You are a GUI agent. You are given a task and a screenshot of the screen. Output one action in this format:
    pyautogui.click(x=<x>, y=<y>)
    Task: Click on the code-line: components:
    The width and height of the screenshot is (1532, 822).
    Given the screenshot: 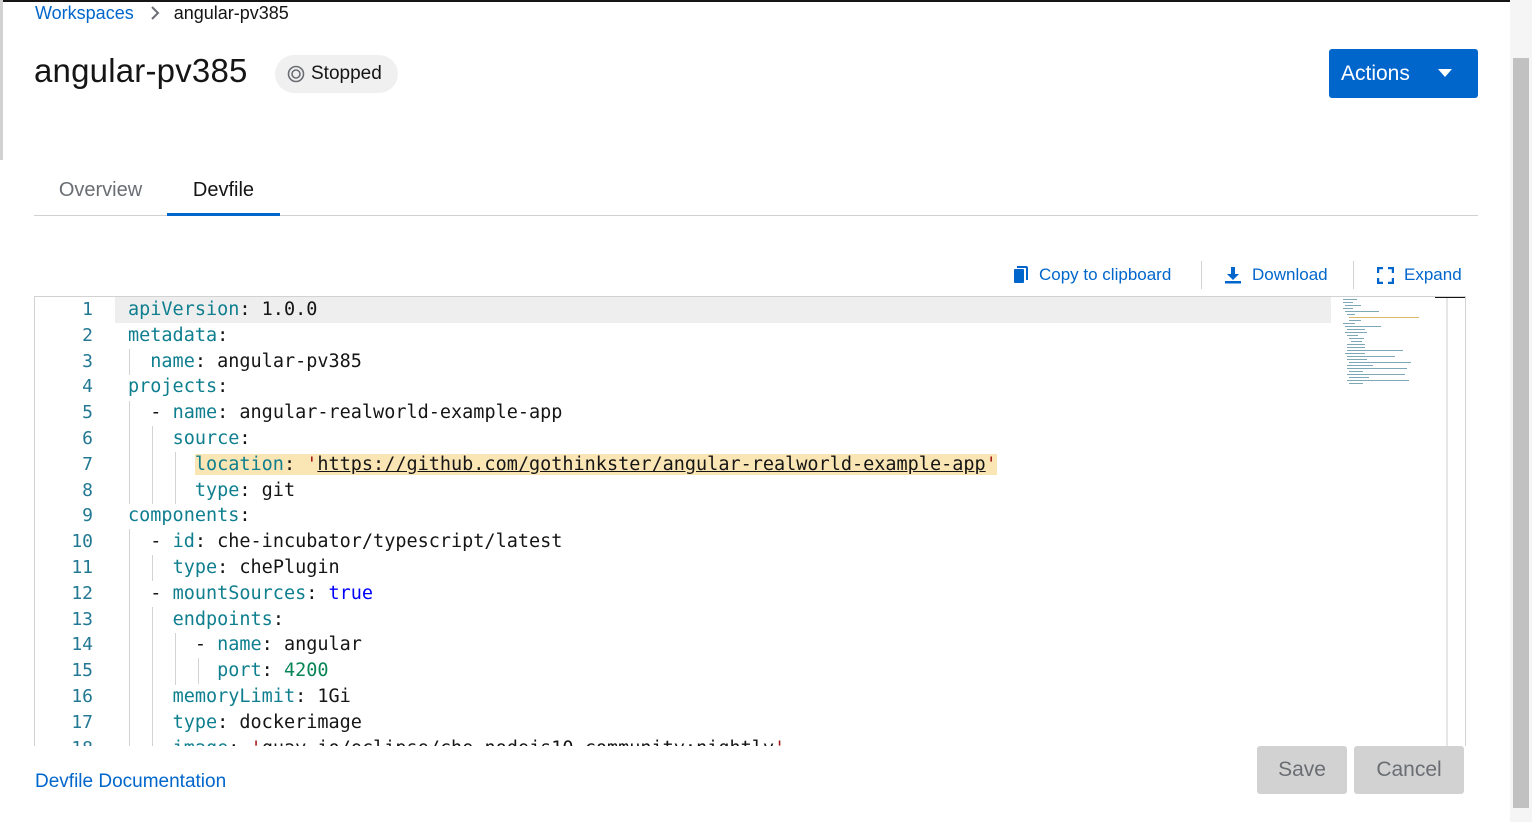 What is the action you would take?
    pyautogui.click(x=189, y=516)
    